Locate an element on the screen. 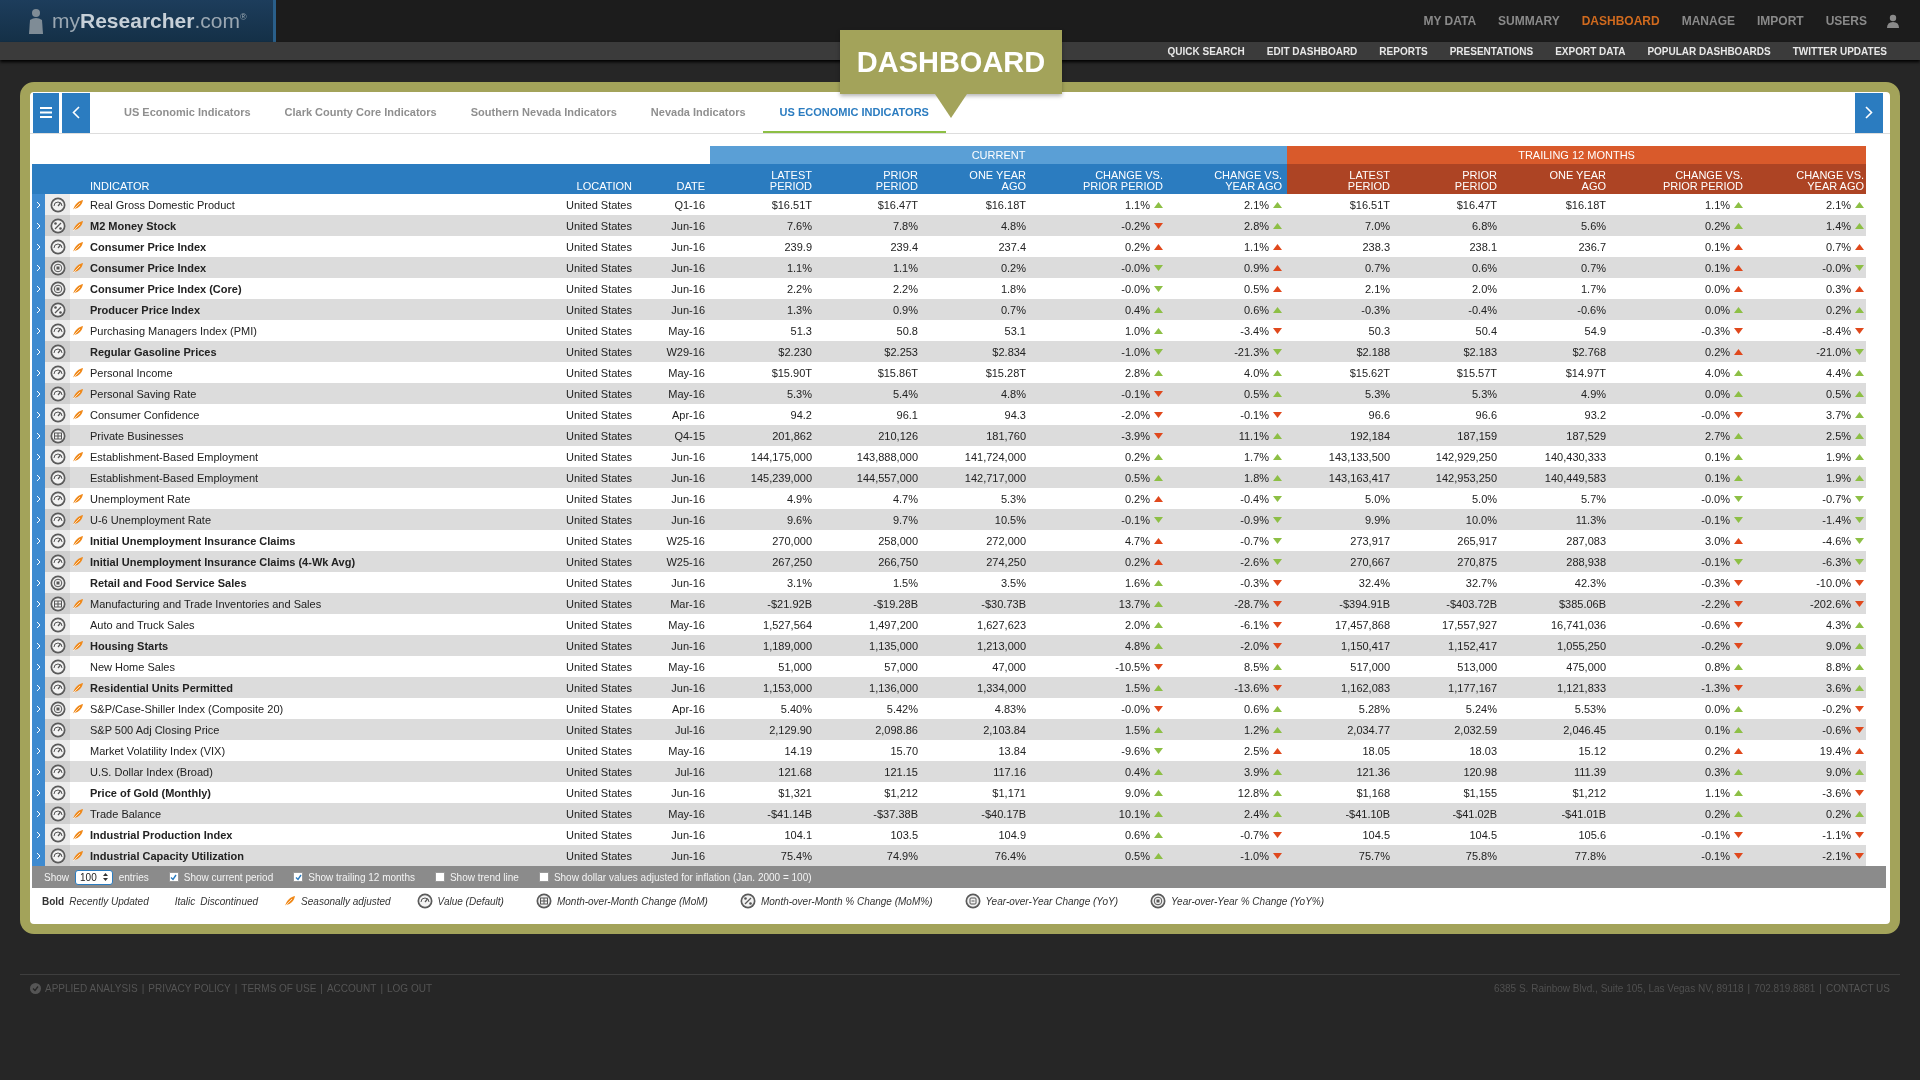 This screenshot has height=1080, width=1920. table-cell: 2.1% is located at coordinates (1377, 288).